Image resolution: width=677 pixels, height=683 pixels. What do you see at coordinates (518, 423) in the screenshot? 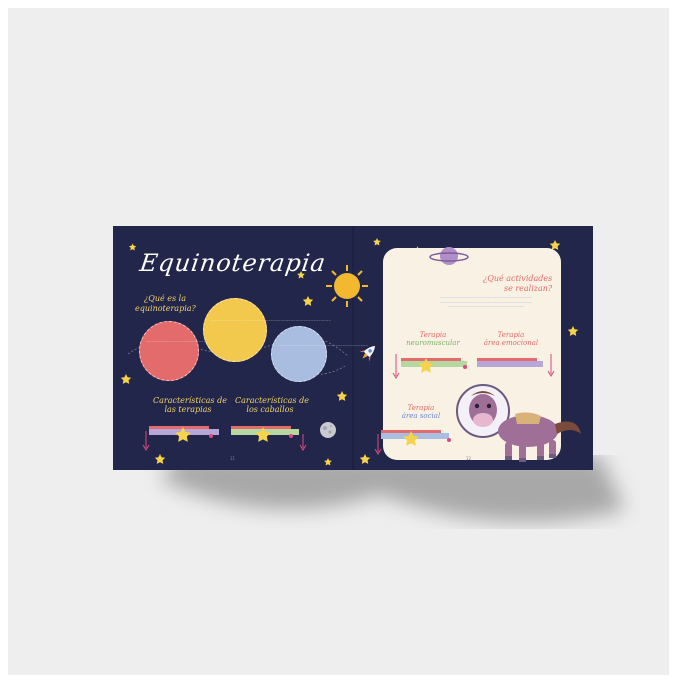
I see `horse-astronaut-illustration` at bounding box center [518, 423].